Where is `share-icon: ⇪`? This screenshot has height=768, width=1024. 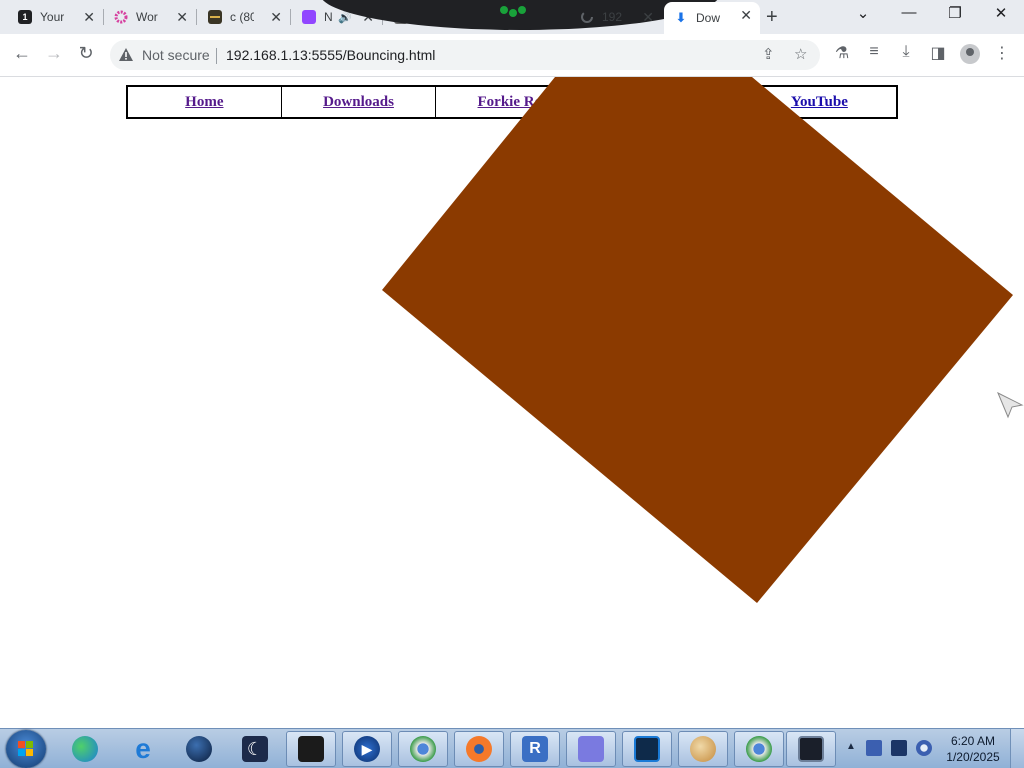 share-icon: ⇪ is located at coordinates (768, 54).